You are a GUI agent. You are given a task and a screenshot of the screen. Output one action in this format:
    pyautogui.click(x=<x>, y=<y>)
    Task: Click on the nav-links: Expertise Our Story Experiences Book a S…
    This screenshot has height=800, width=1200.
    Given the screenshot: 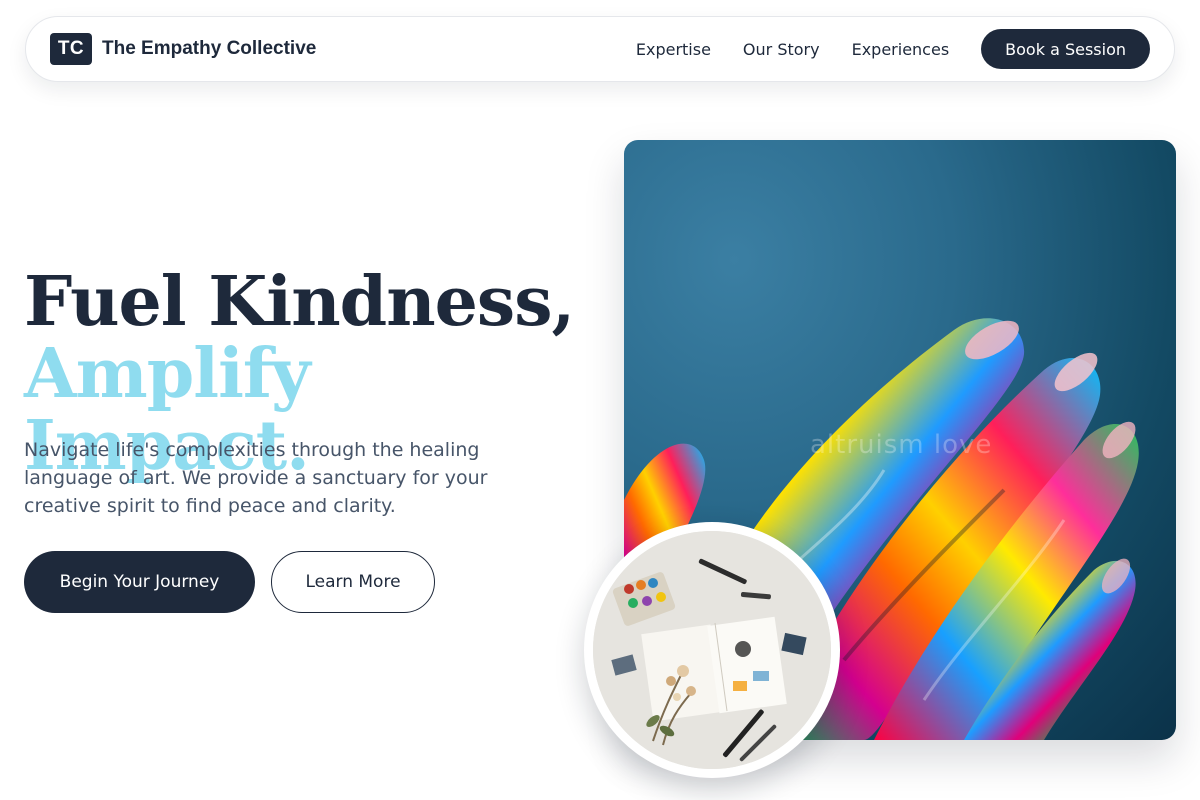 What is the action you would take?
    pyautogui.click(x=893, y=49)
    